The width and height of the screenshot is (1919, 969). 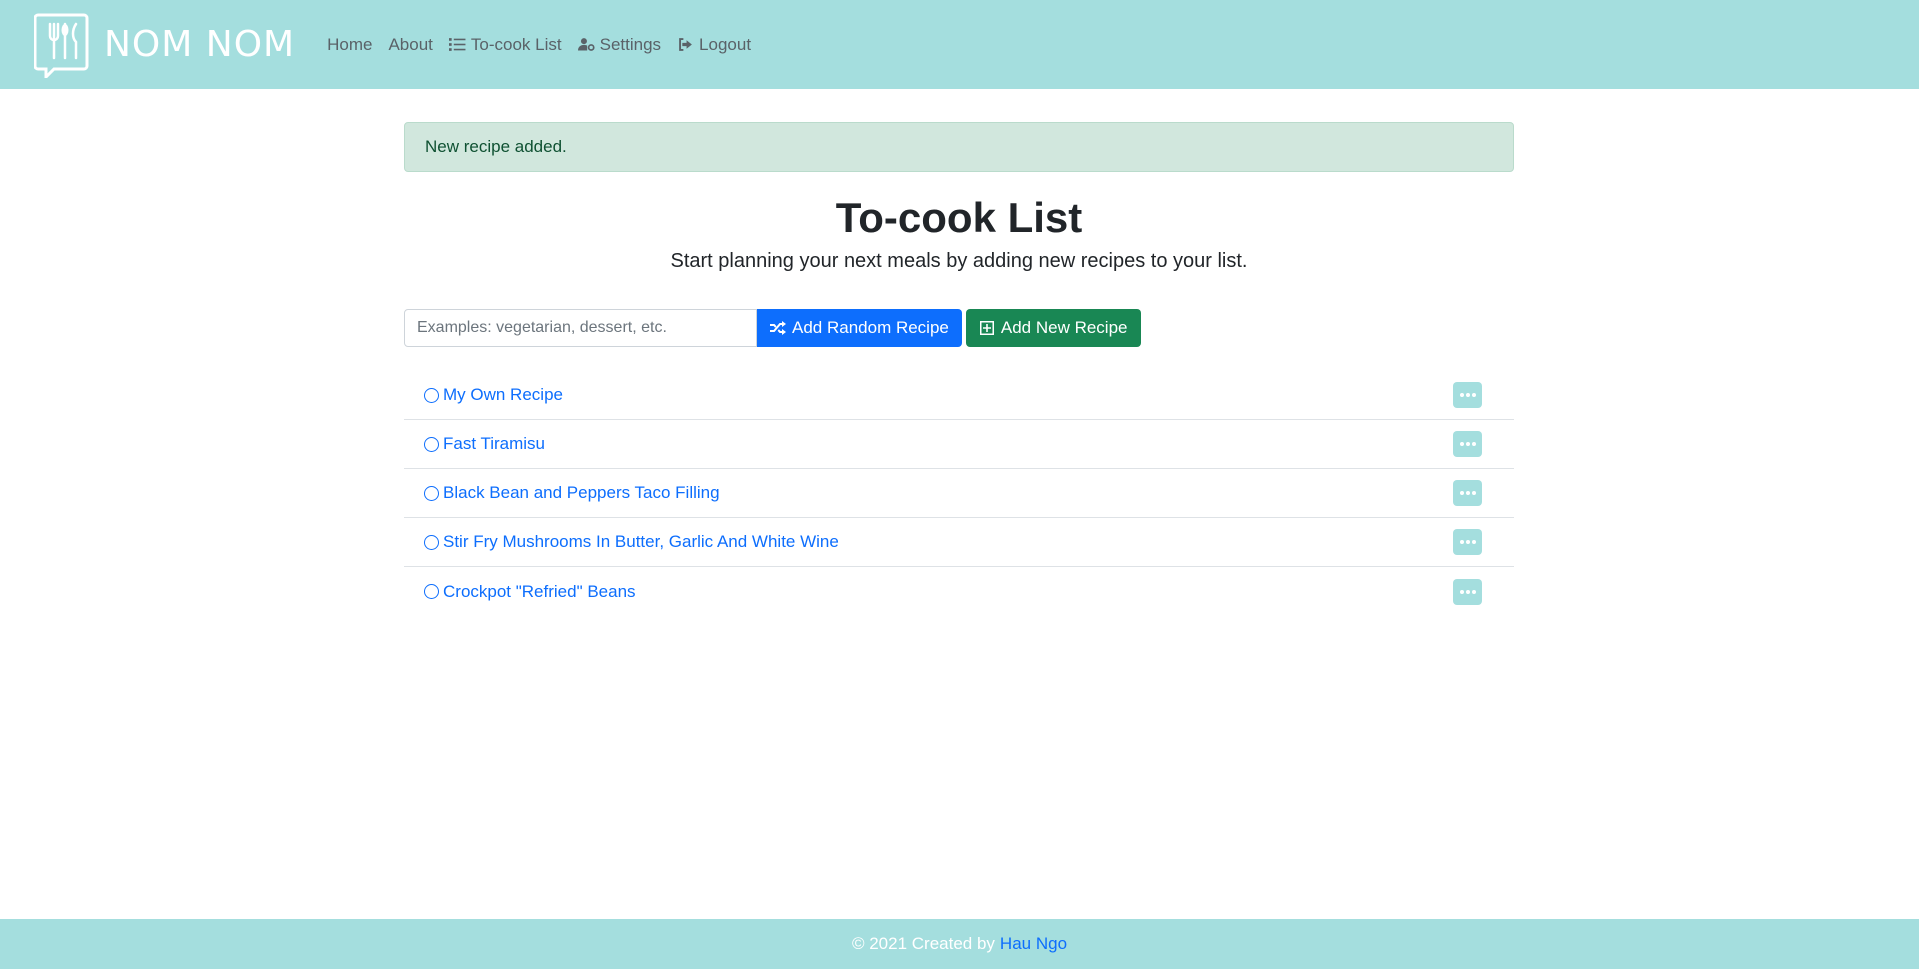 What do you see at coordinates (539, 591) in the screenshot?
I see `recipe-name: Crockpot "Refried" Beans` at bounding box center [539, 591].